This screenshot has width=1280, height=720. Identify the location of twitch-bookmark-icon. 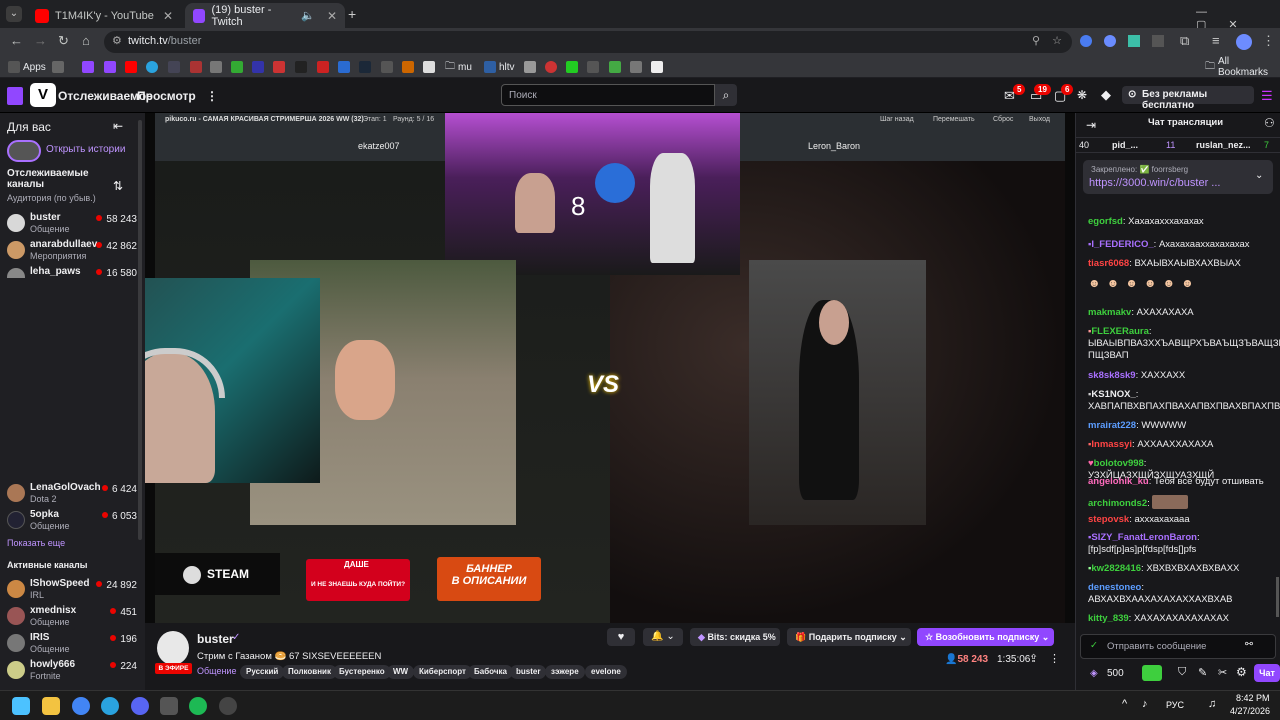
(88, 67).